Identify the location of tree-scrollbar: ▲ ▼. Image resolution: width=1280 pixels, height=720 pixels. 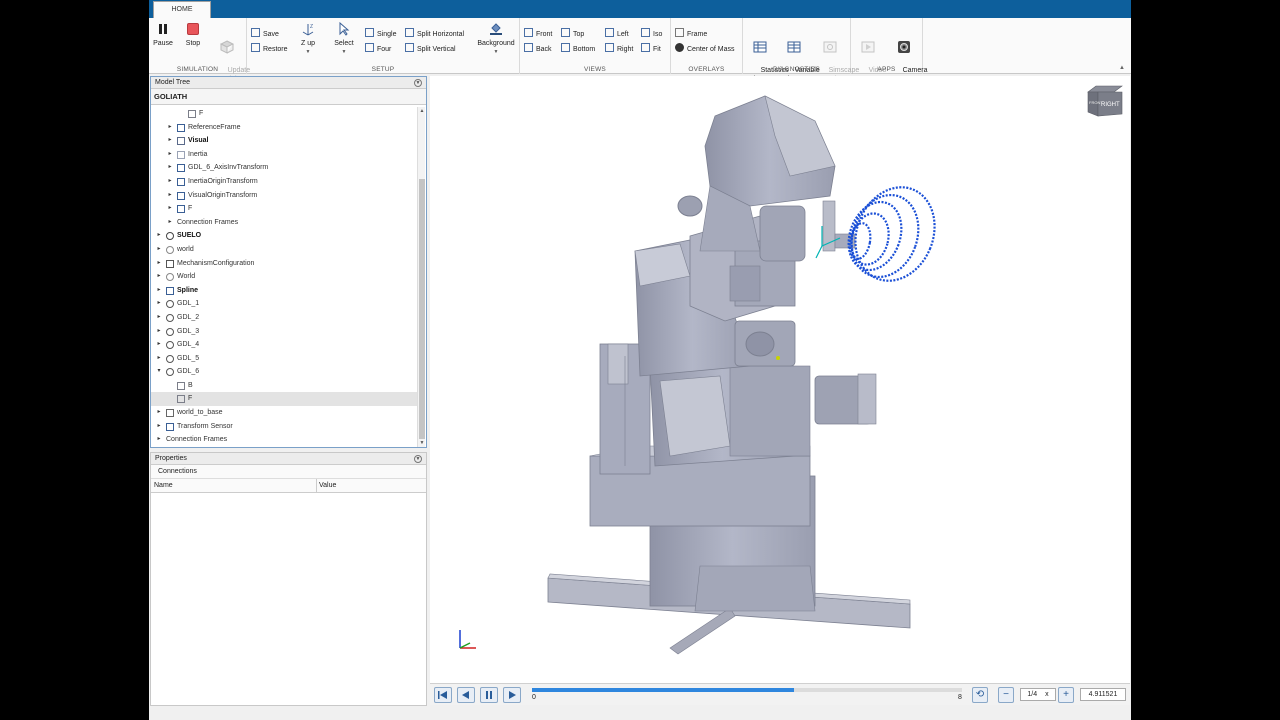
(421, 277).